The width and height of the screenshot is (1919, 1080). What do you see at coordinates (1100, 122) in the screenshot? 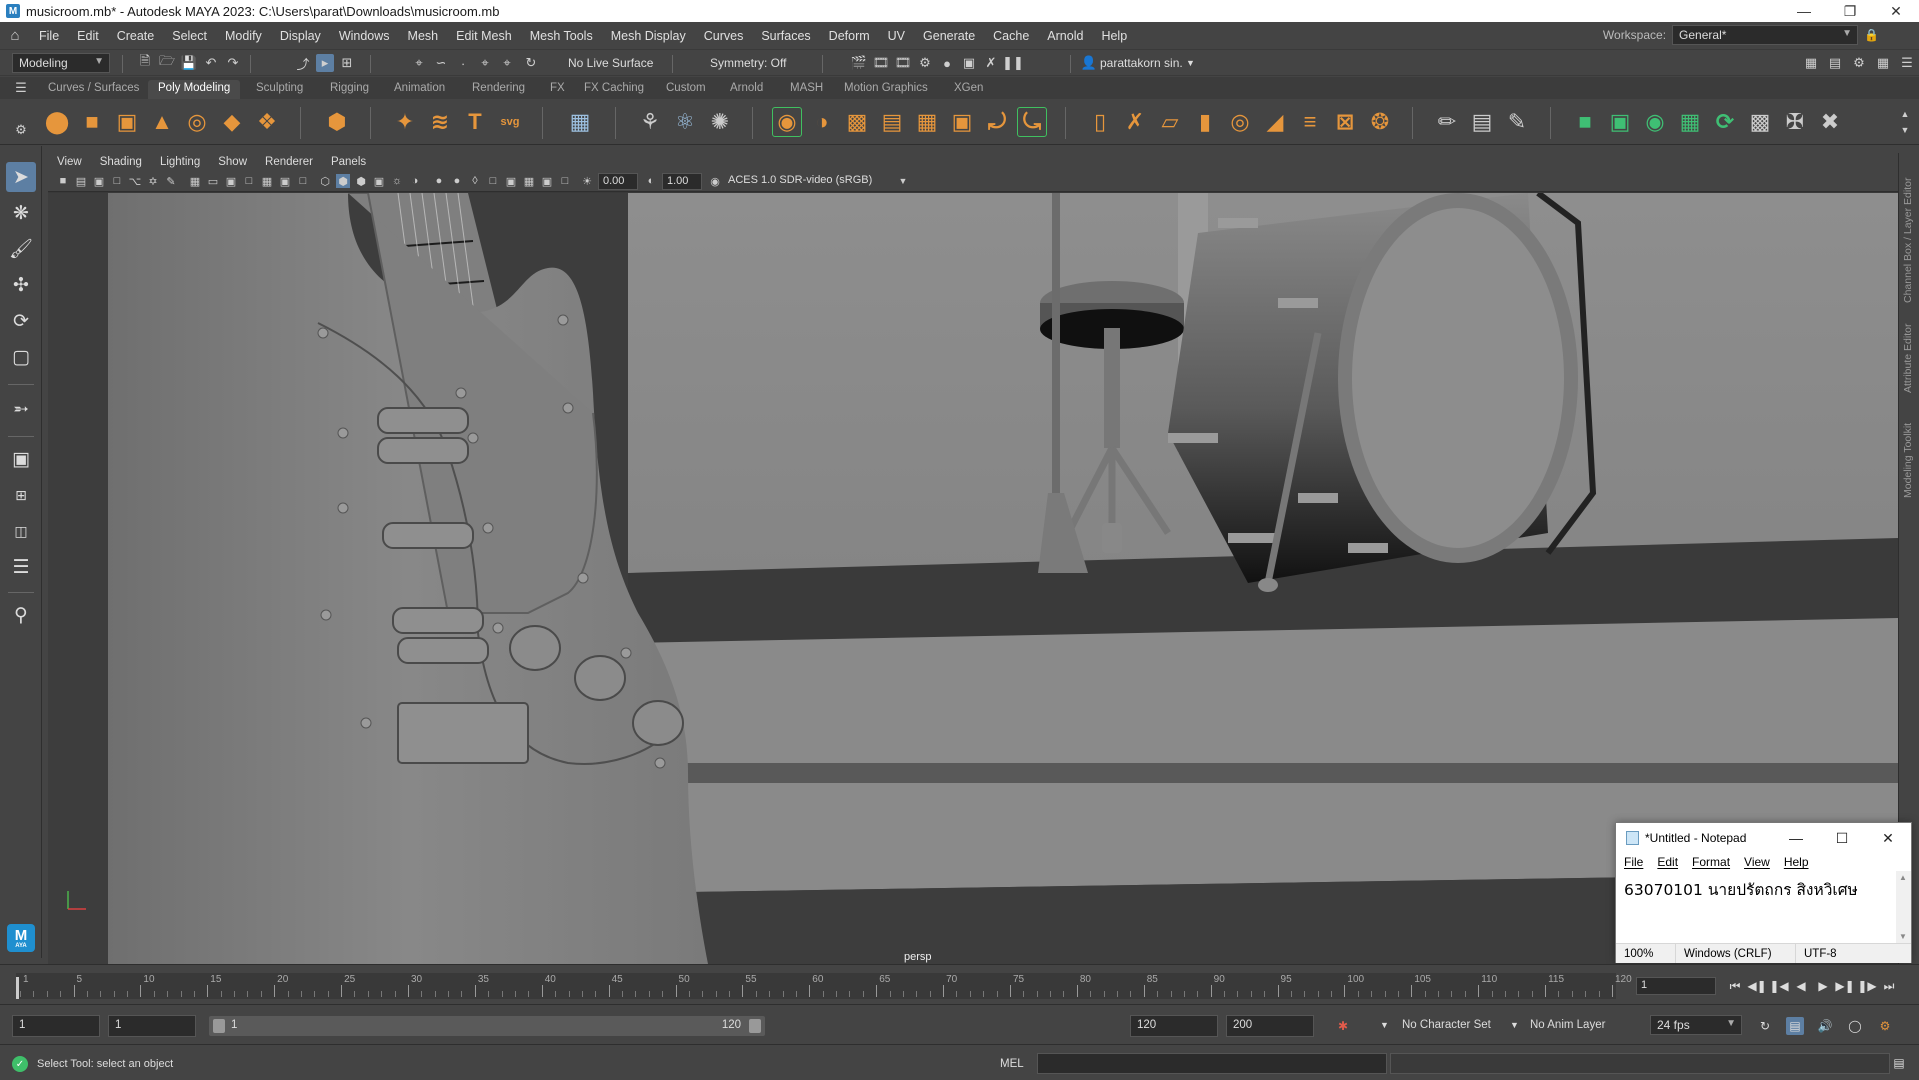
I see `insert-edge-loop-icon: ▯` at bounding box center [1100, 122].